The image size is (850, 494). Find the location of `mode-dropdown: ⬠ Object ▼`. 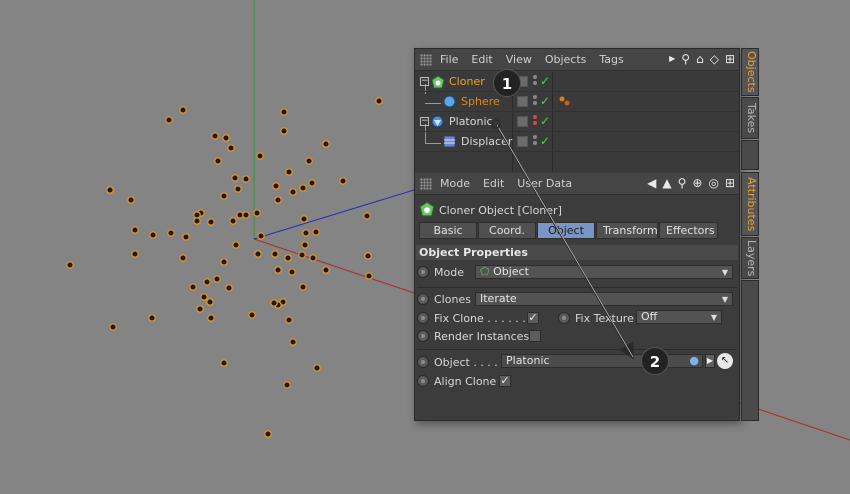

mode-dropdown: ⬠ Object ▼ is located at coordinates (604, 272).